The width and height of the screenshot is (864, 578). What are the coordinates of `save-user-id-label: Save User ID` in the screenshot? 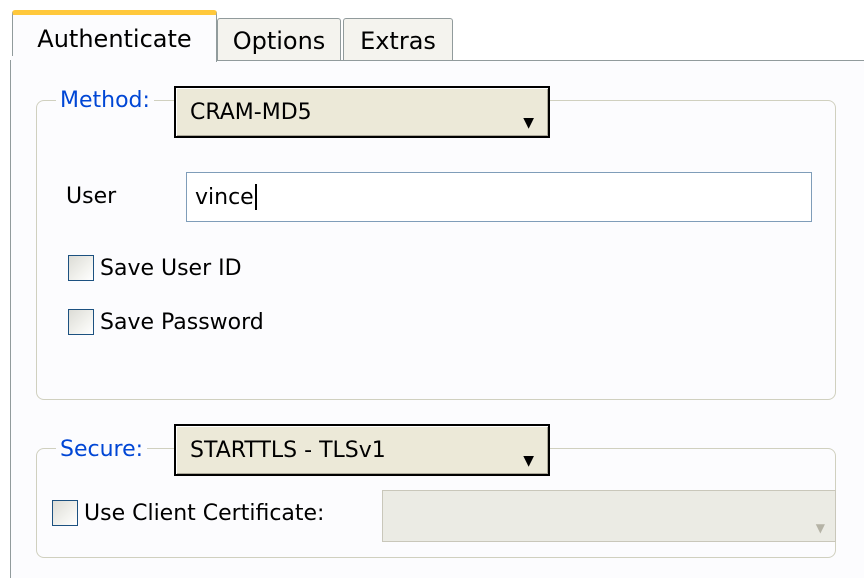 It's located at (171, 268).